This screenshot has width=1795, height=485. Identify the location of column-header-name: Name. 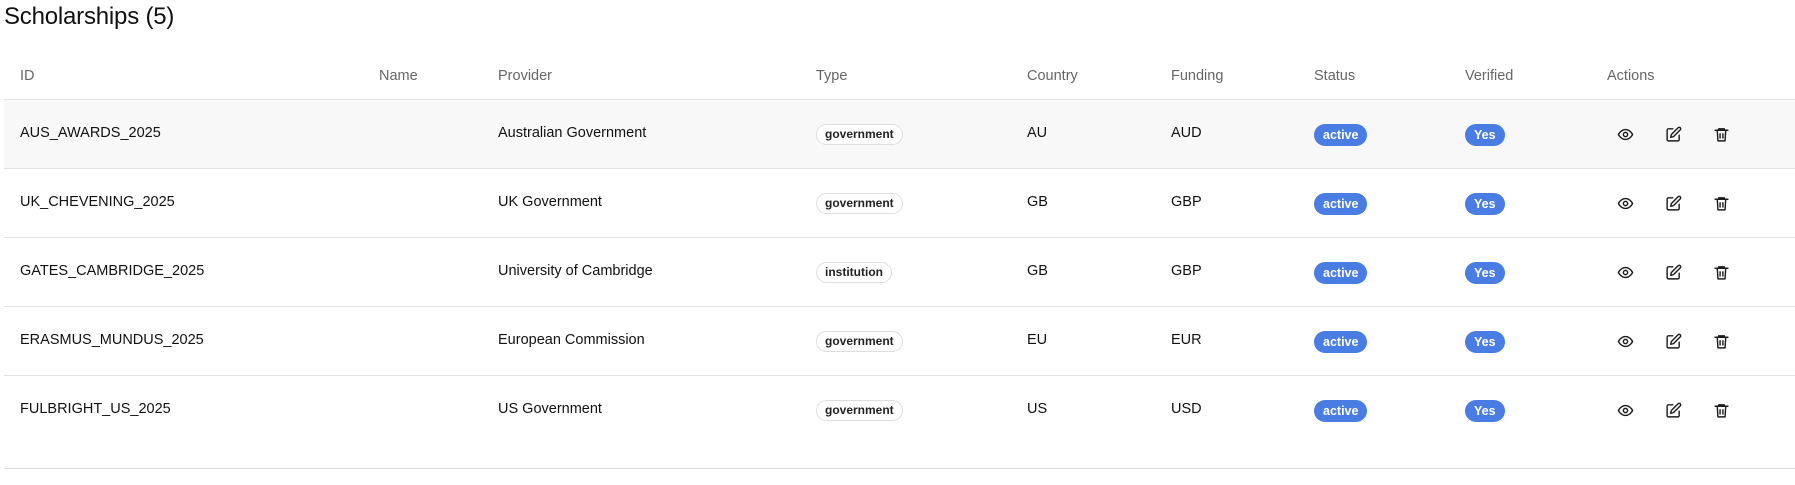
(398, 76).